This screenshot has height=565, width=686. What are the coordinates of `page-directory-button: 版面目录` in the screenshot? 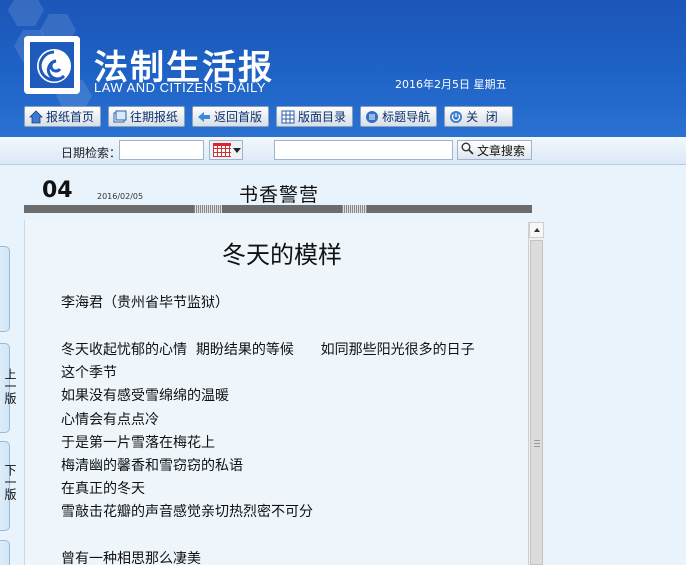 It's located at (315, 116).